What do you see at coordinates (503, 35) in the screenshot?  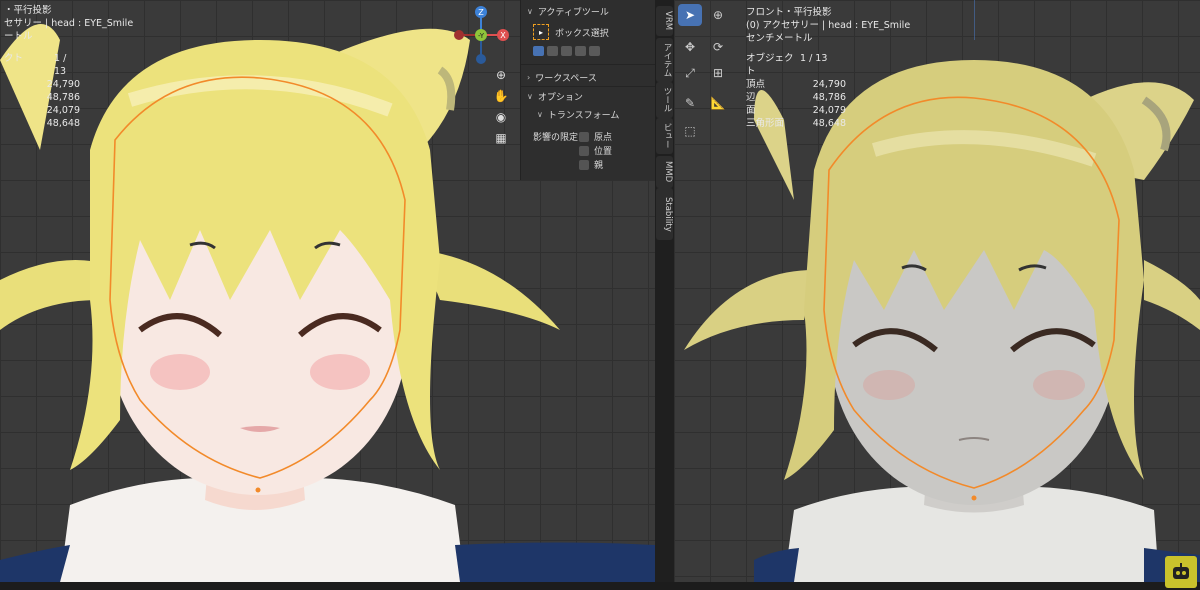 I see `gizmo-x-label: X` at bounding box center [503, 35].